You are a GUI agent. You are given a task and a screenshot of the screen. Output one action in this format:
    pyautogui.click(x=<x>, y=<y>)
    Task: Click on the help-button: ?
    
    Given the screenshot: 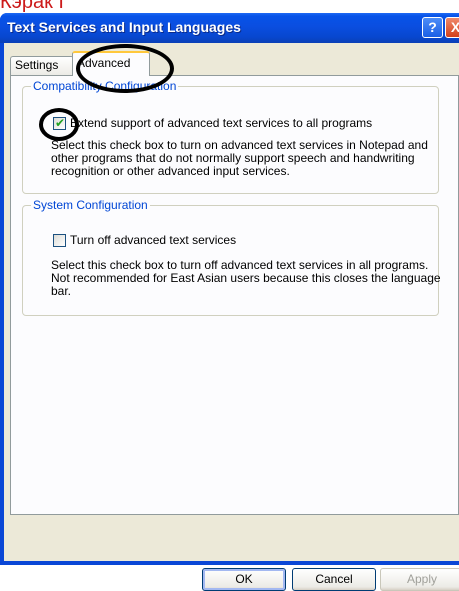 What is the action you would take?
    pyautogui.click(x=432, y=27)
    